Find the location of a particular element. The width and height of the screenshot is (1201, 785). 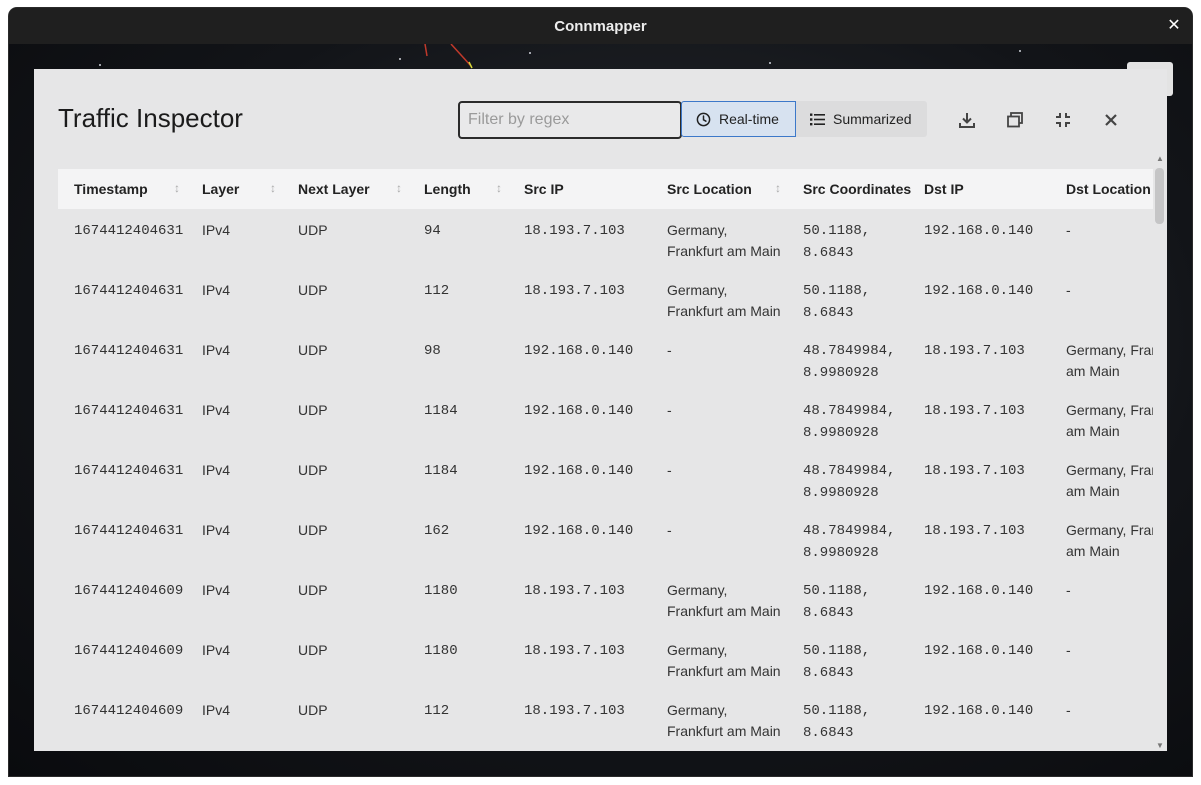

column-header-src-location: Src Location ↕ is located at coordinates (719, 189).